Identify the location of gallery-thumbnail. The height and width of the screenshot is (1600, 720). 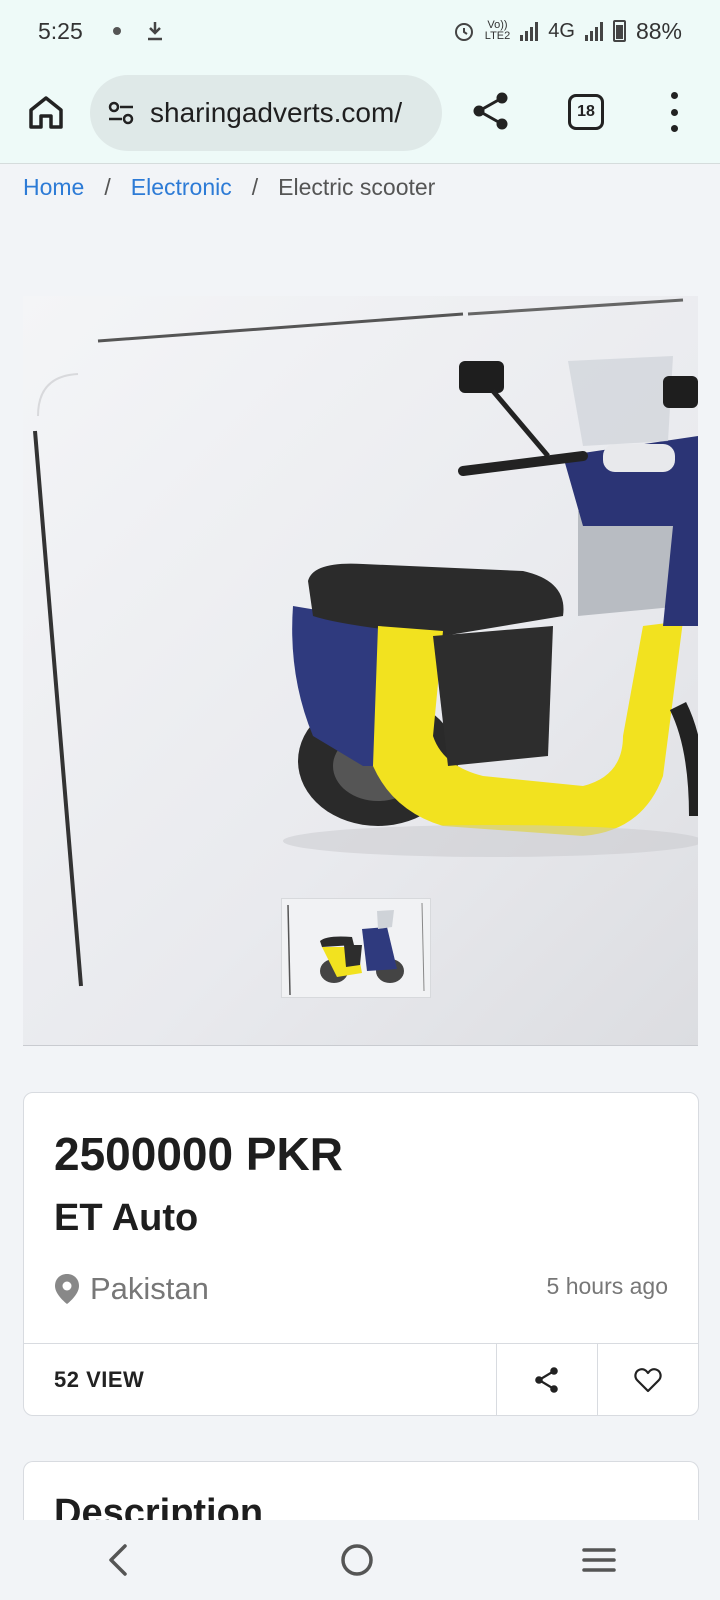
(356, 948).